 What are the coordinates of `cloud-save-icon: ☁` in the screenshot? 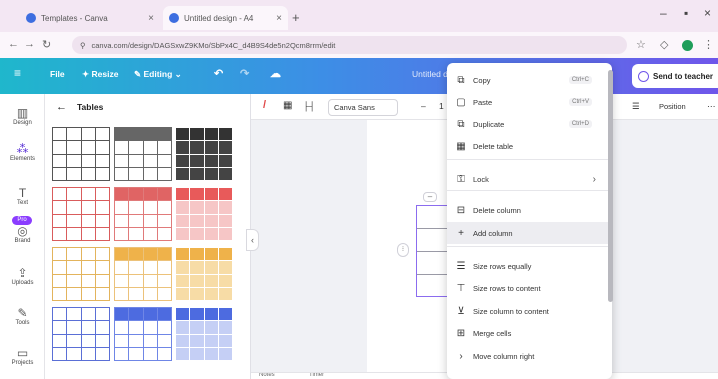 It's located at (275, 73).